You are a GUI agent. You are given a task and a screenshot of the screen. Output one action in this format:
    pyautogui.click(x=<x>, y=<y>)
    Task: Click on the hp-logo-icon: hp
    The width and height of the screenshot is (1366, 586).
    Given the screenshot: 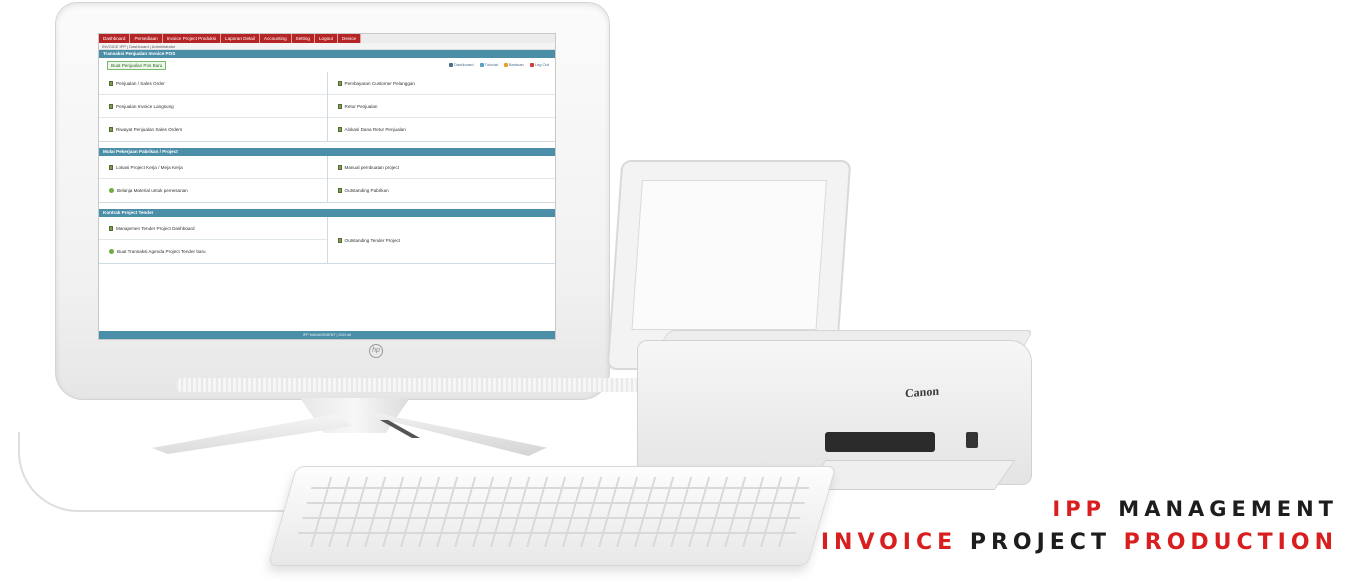 What is the action you would take?
    pyautogui.click(x=376, y=351)
    